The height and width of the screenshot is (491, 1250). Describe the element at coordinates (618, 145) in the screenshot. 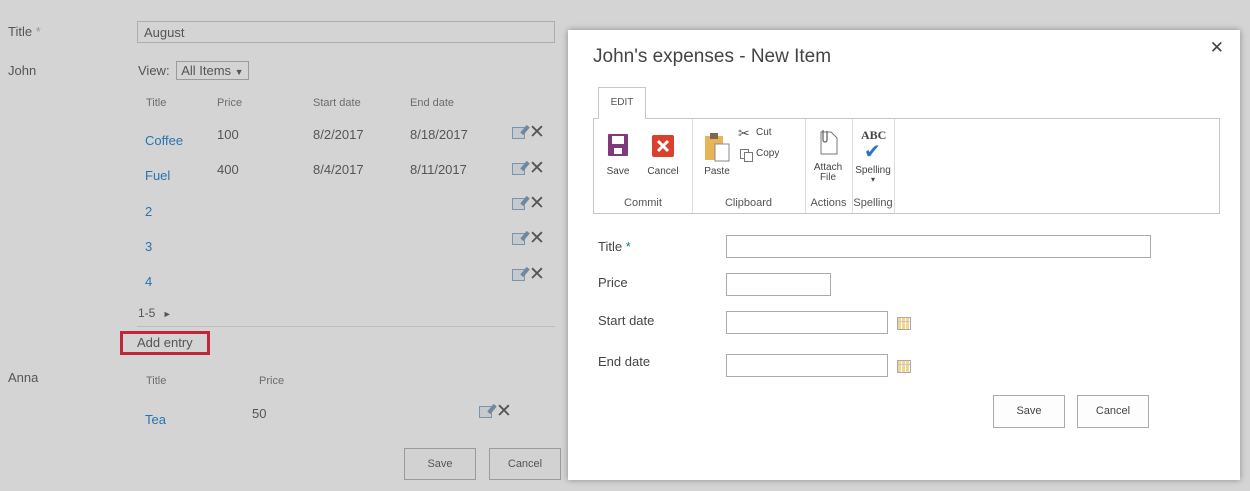

I see `save-icon` at that location.